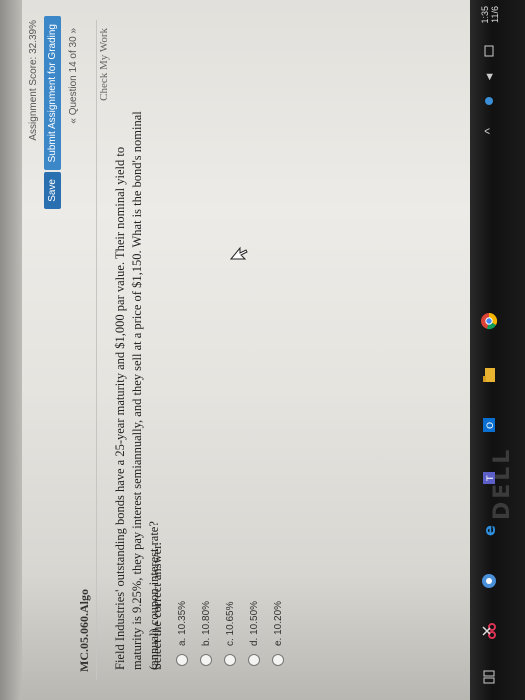  What do you see at coordinates (489, 631) in the screenshot?
I see `snip-icon` at bounding box center [489, 631].